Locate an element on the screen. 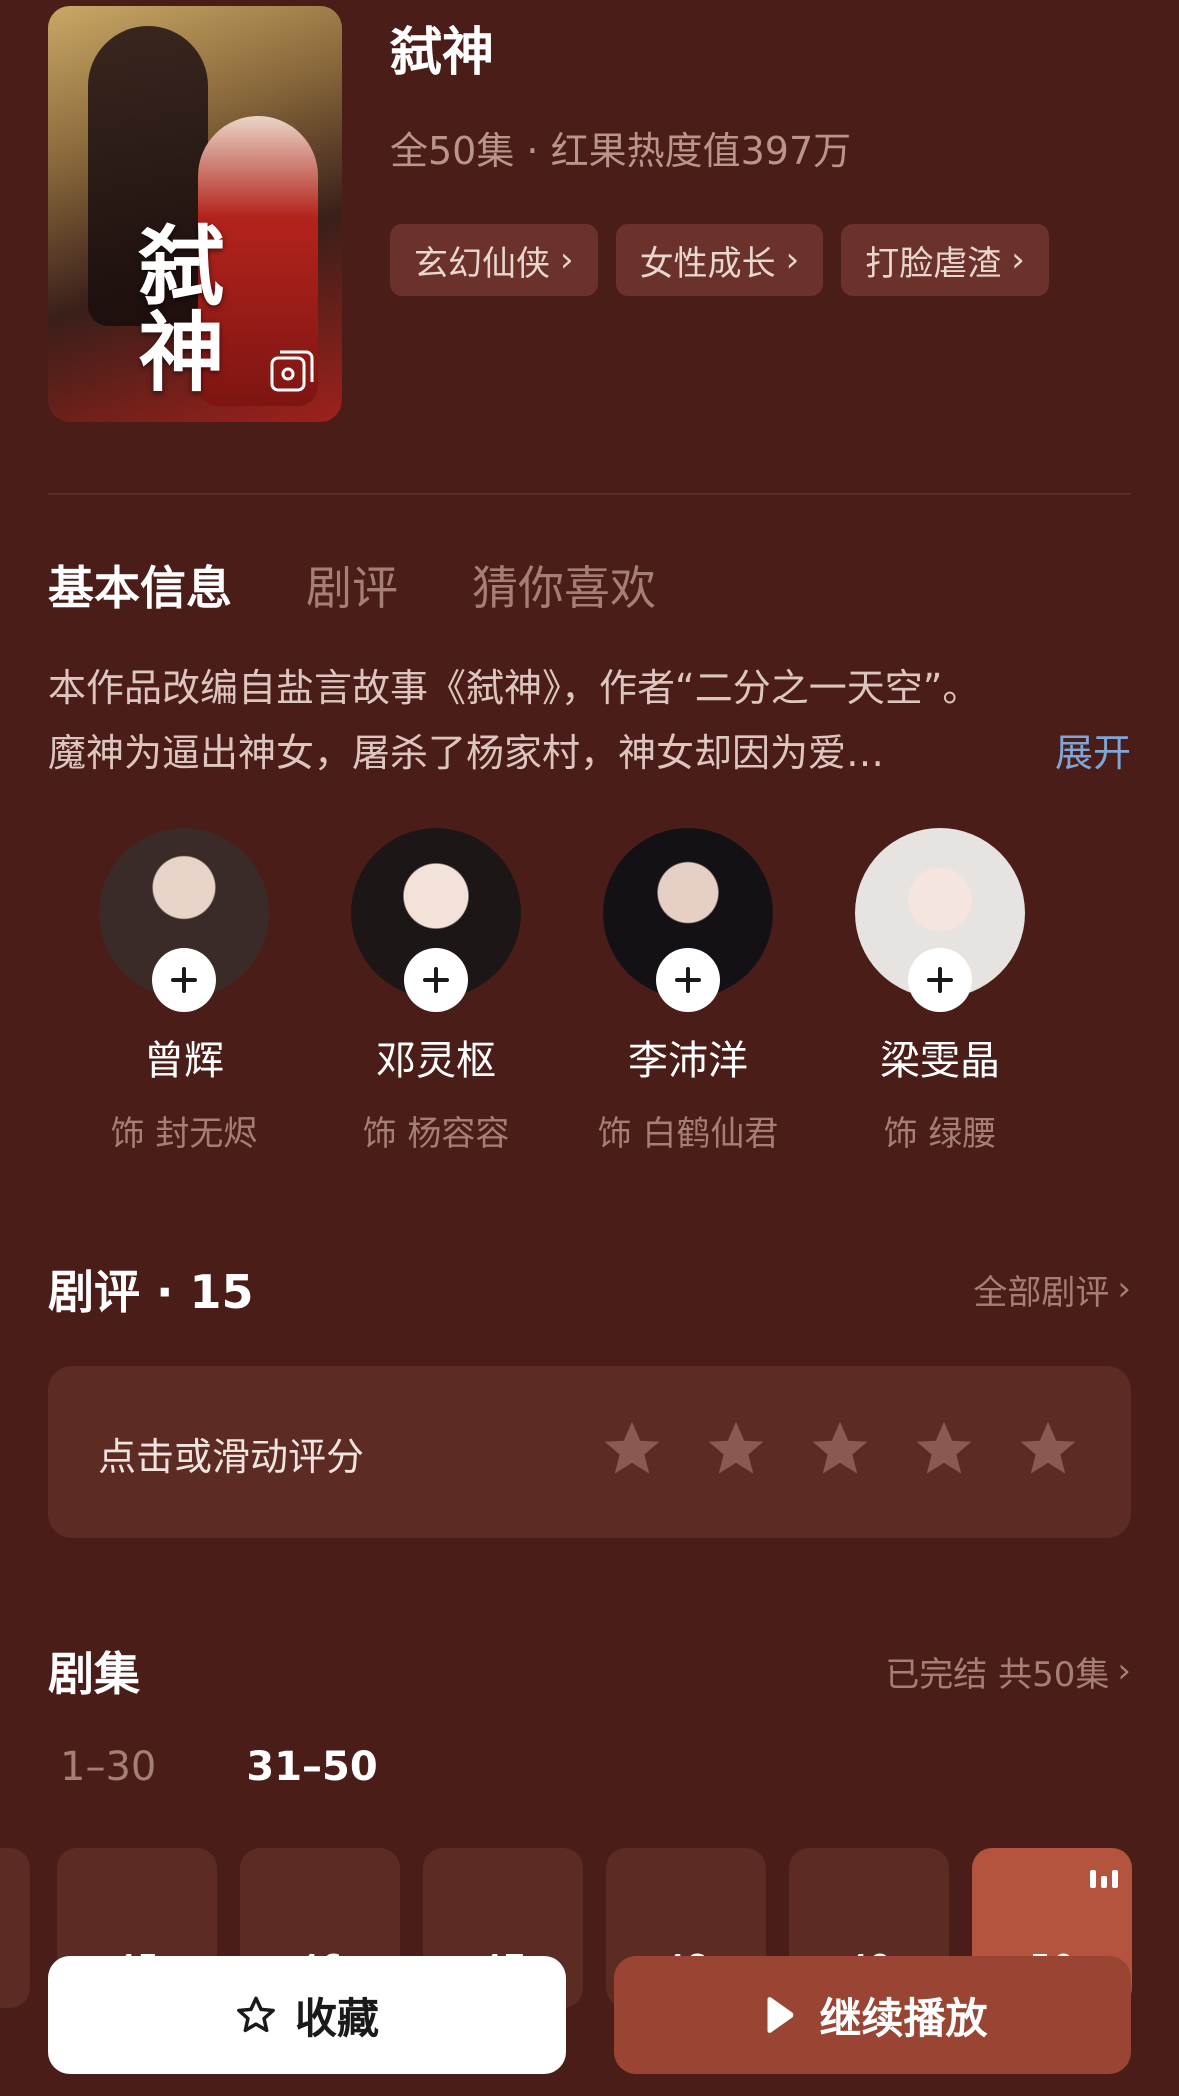 The image size is (1179, 2096). episode-range-tab: 31–50 is located at coordinates (311, 1767).